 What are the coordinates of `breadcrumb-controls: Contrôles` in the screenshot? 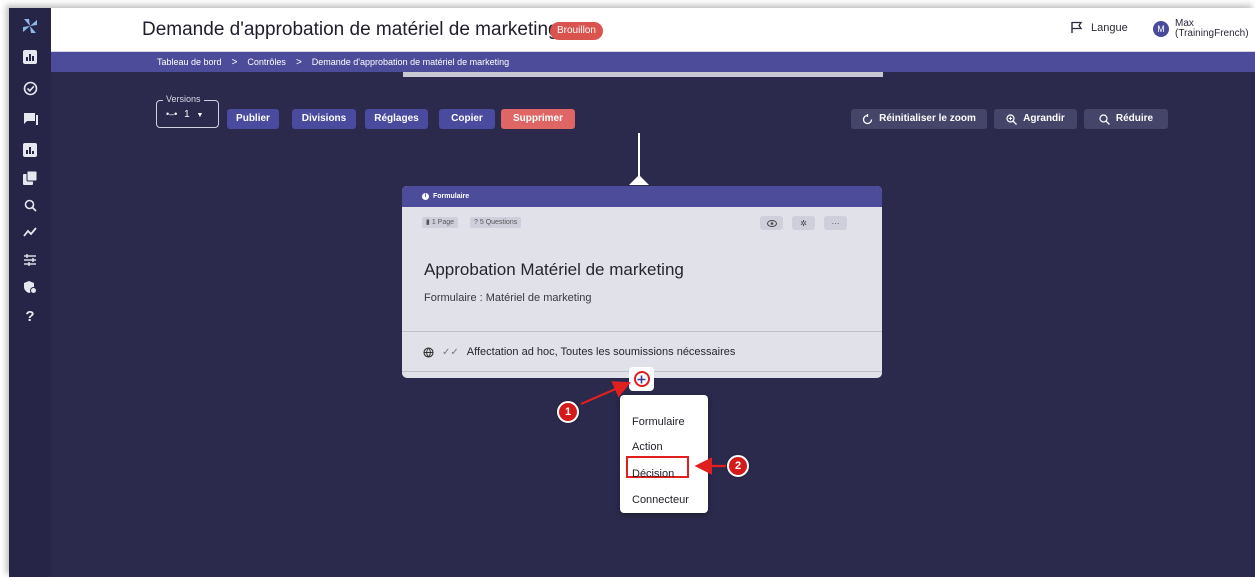 It's located at (266, 62).